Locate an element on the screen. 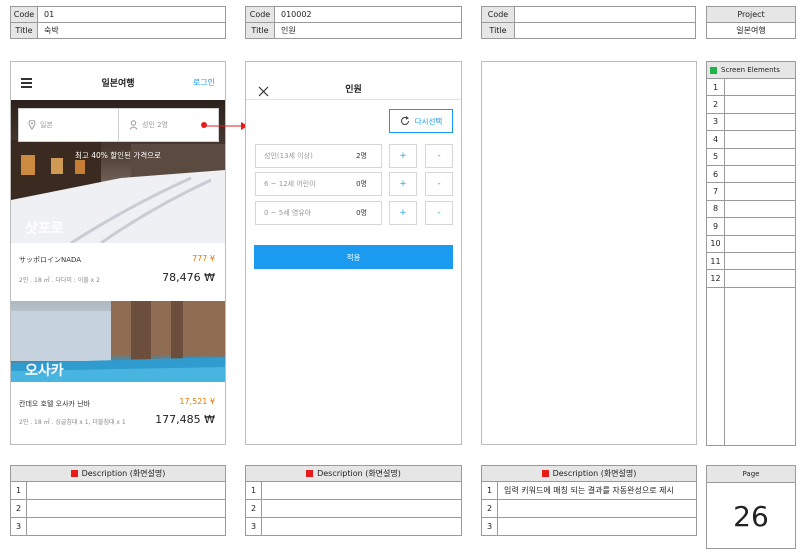 Image resolution: width=800 pixels, height=554 pixels. element-row-number: 12 is located at coordinates (716, 279).